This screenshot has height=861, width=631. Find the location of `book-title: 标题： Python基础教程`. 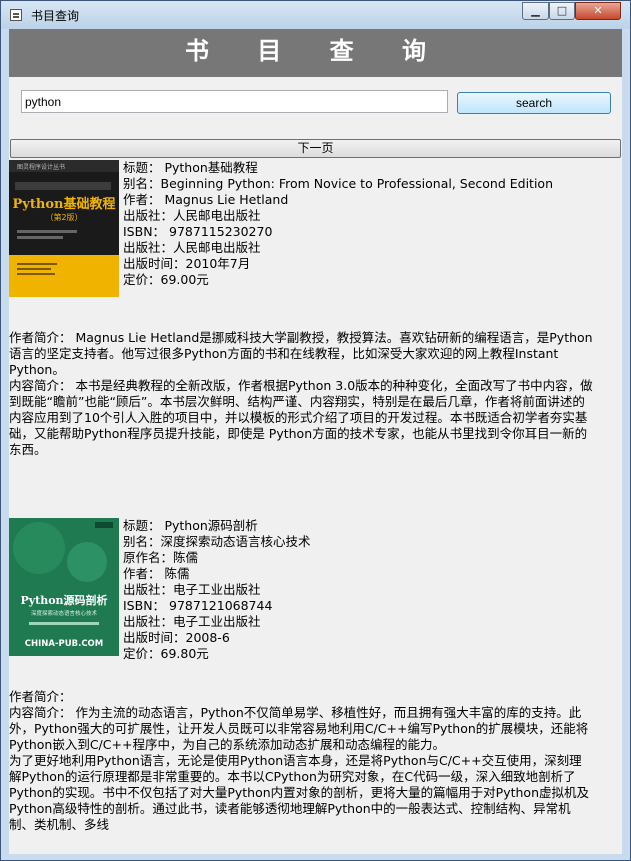

book-title: 标题： Python基础教程 is located at coordinates (190, 167).